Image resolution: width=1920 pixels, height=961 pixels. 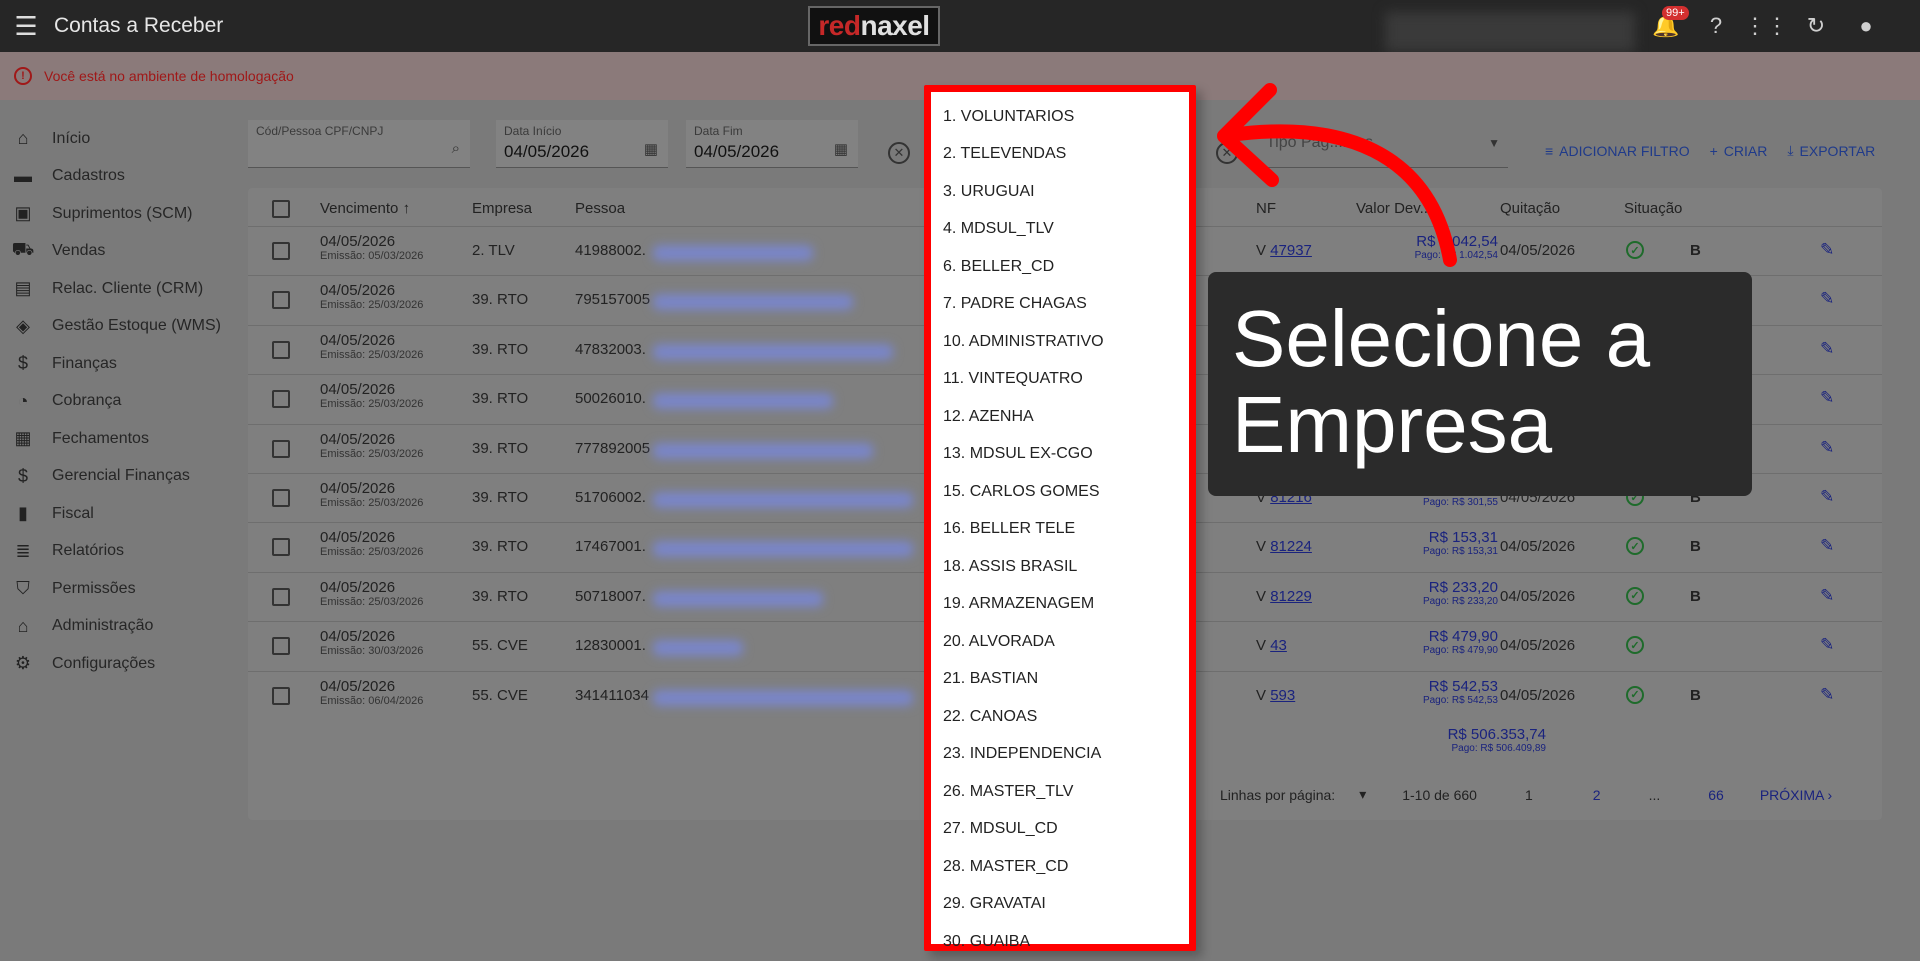 I want to click on nf-link: 81229, so click(x=1291, y=596).